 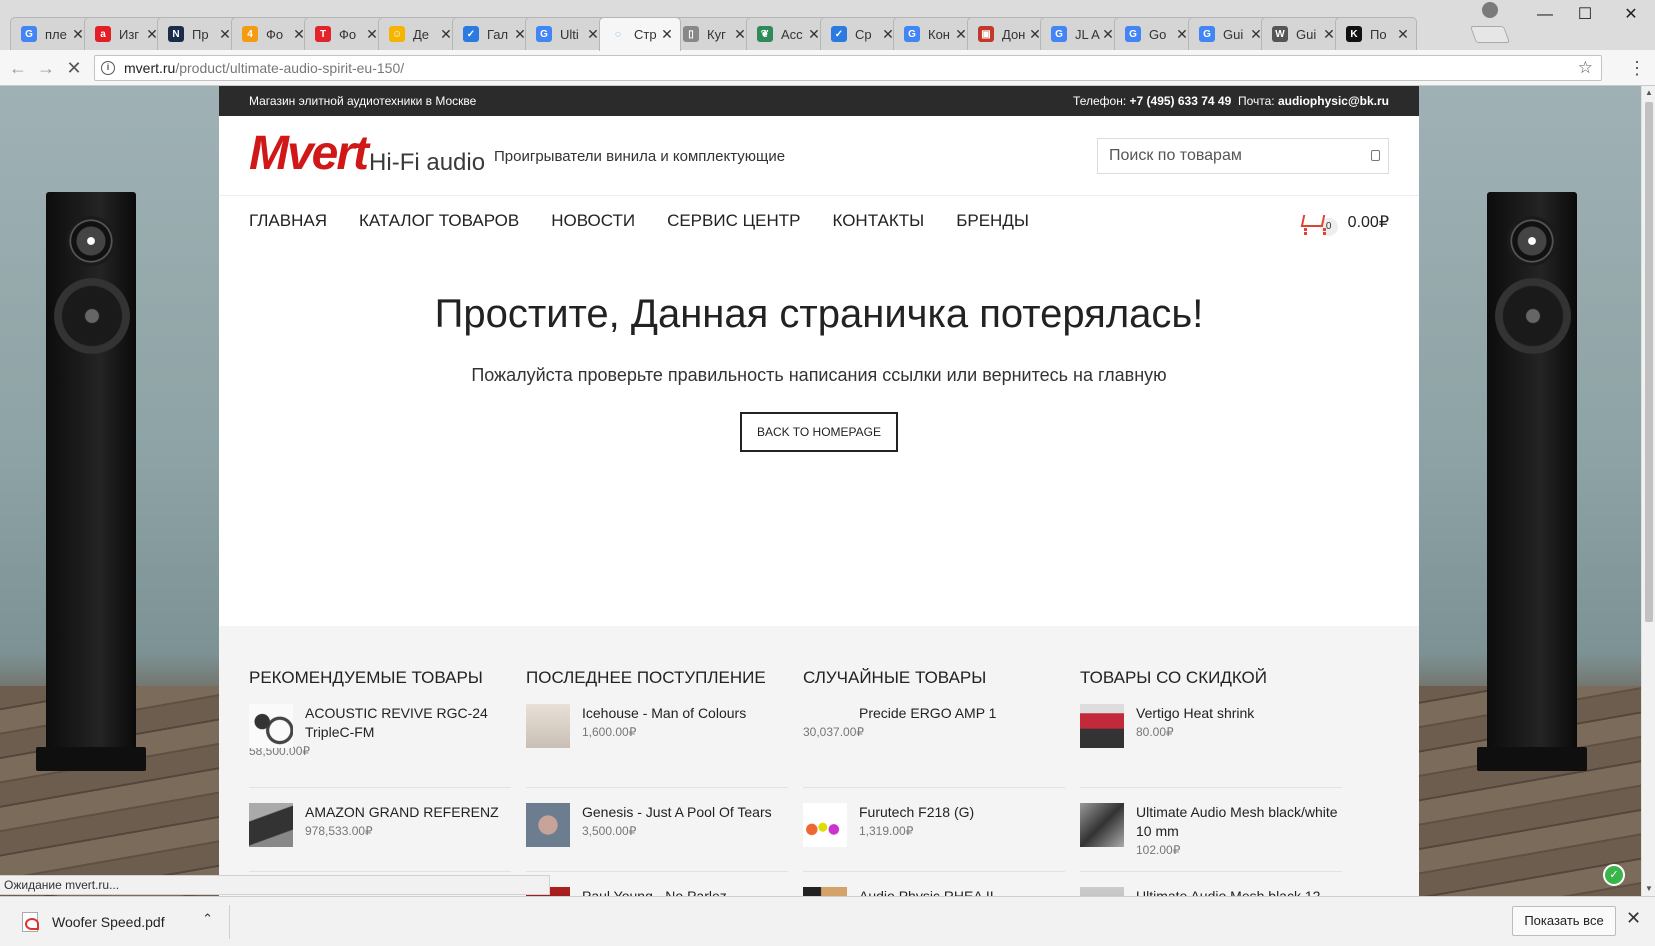 I want to click on search-icon, so click(x=1375, y=155).